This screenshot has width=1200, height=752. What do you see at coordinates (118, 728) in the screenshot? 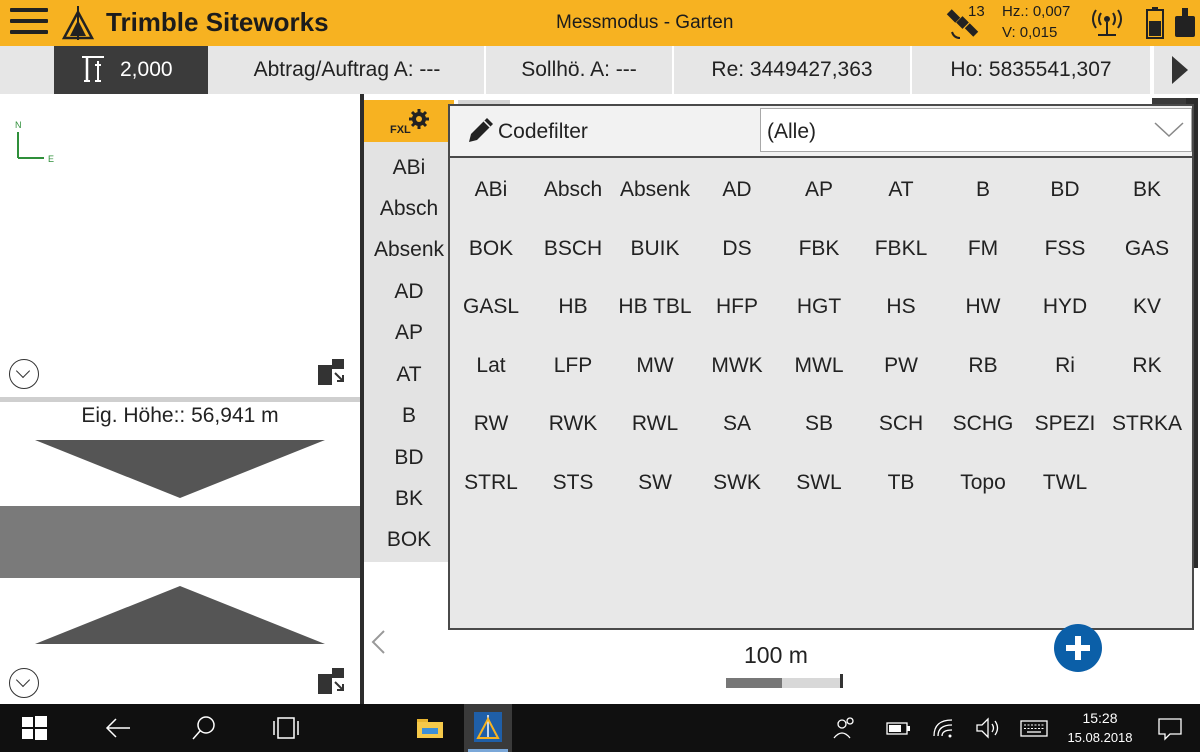
I see `back-arrow-icon` at bounding box center [118, 728].